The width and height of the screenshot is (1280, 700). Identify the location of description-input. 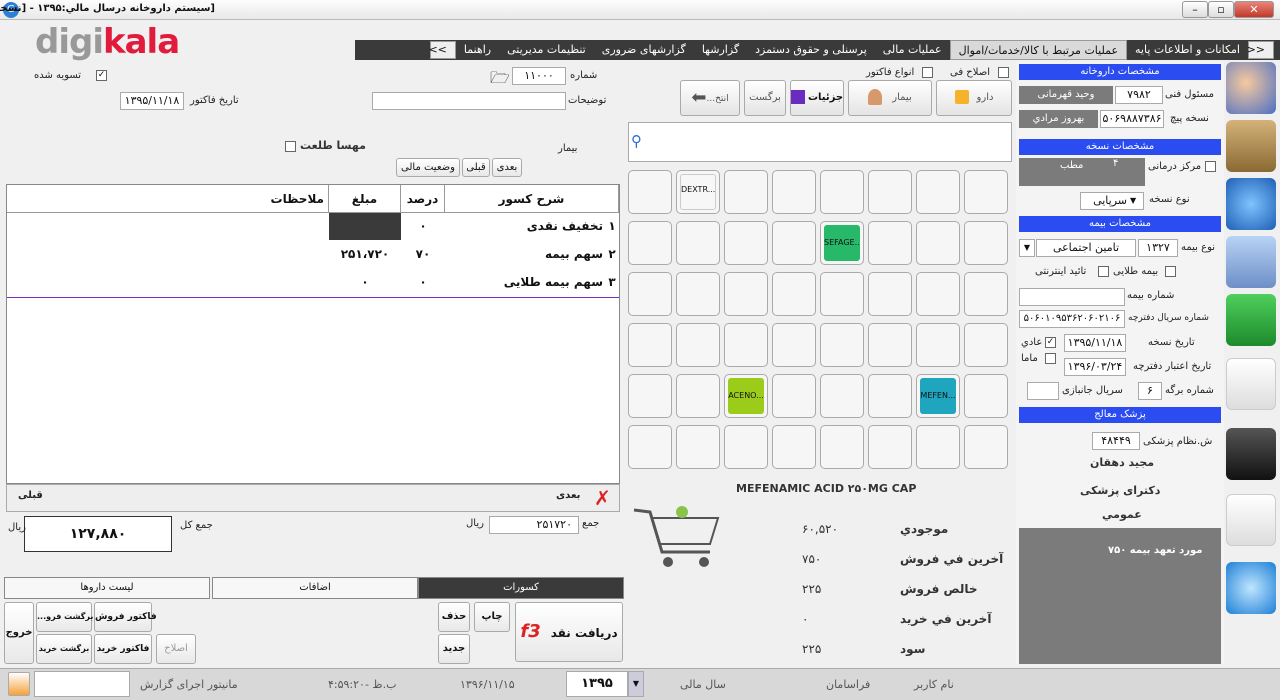
(469, 101).